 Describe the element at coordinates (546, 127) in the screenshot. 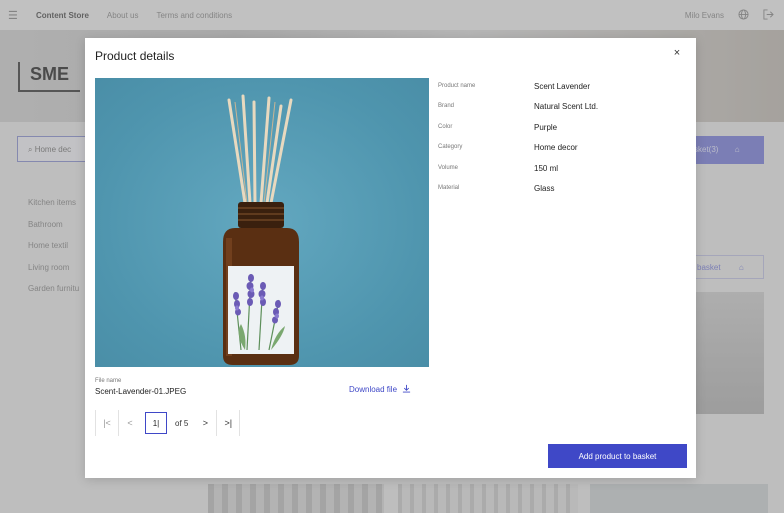

I see `spec-value: Purple` at that location.